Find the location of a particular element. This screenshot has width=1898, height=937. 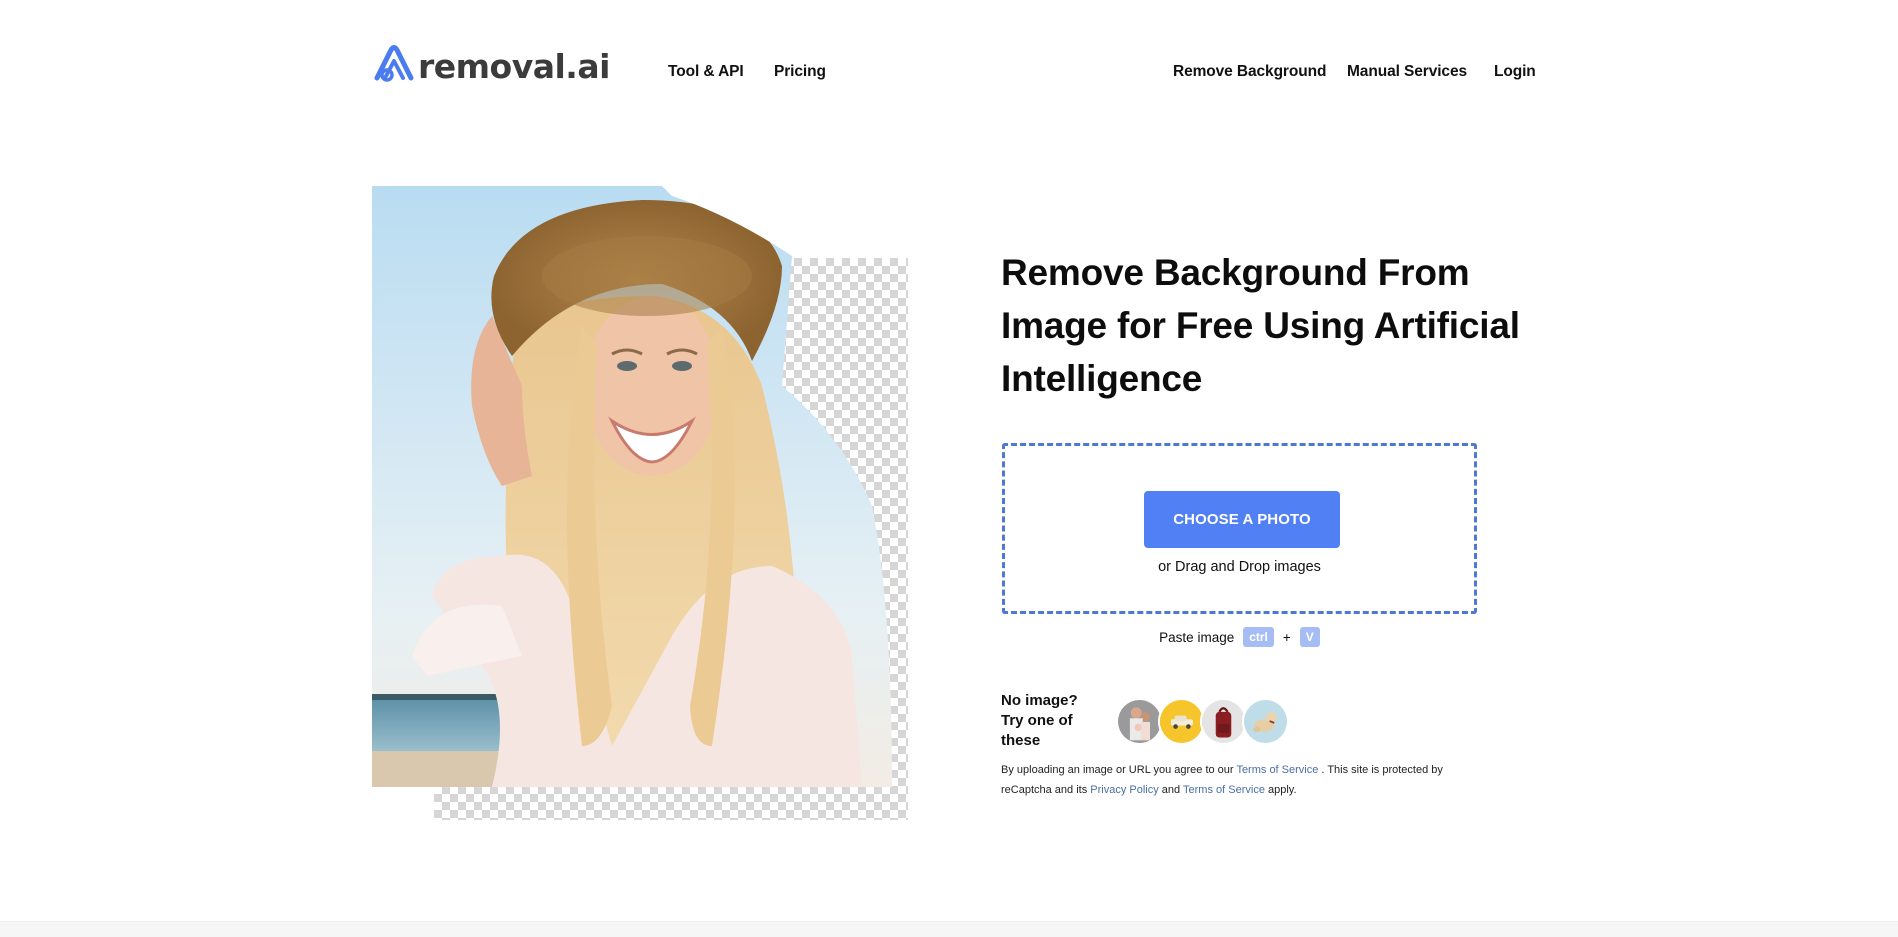

logo-link: removal.ai is located at coordinates (490, 63).